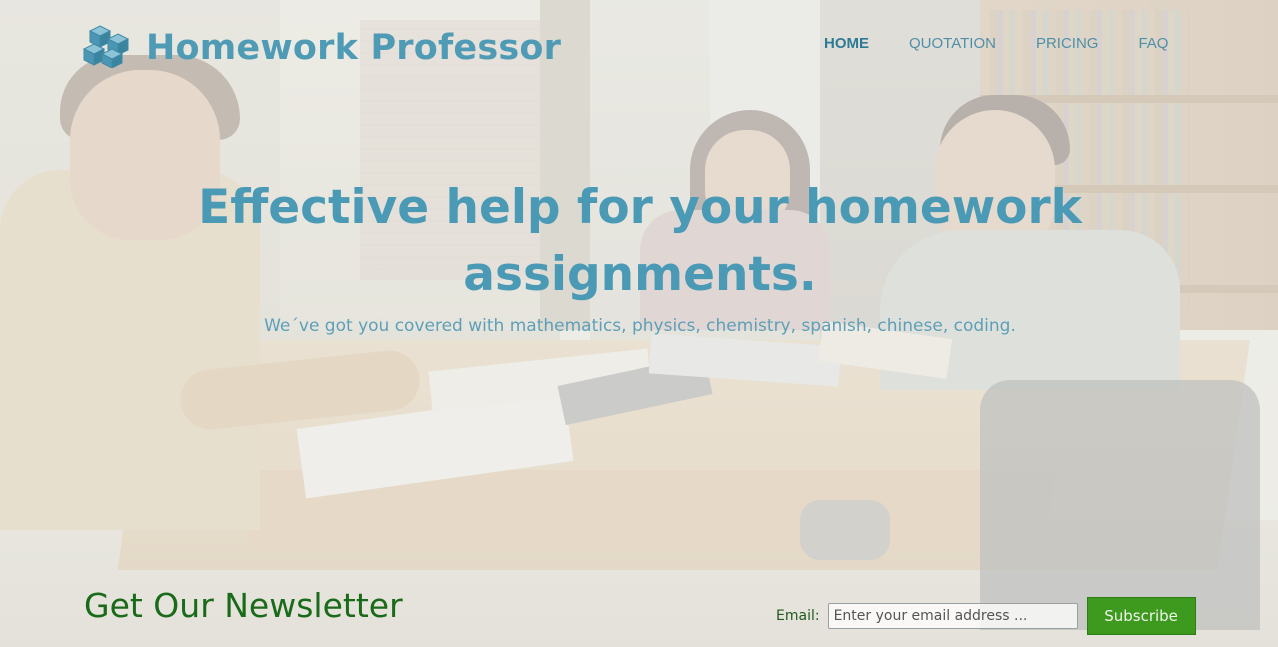 This screenshot has height=647, width=1278. What do you see at coordinates (354, 48) in the screenshot?
I see `brand-name: Homework Professor` at bounding box center [354, 48].